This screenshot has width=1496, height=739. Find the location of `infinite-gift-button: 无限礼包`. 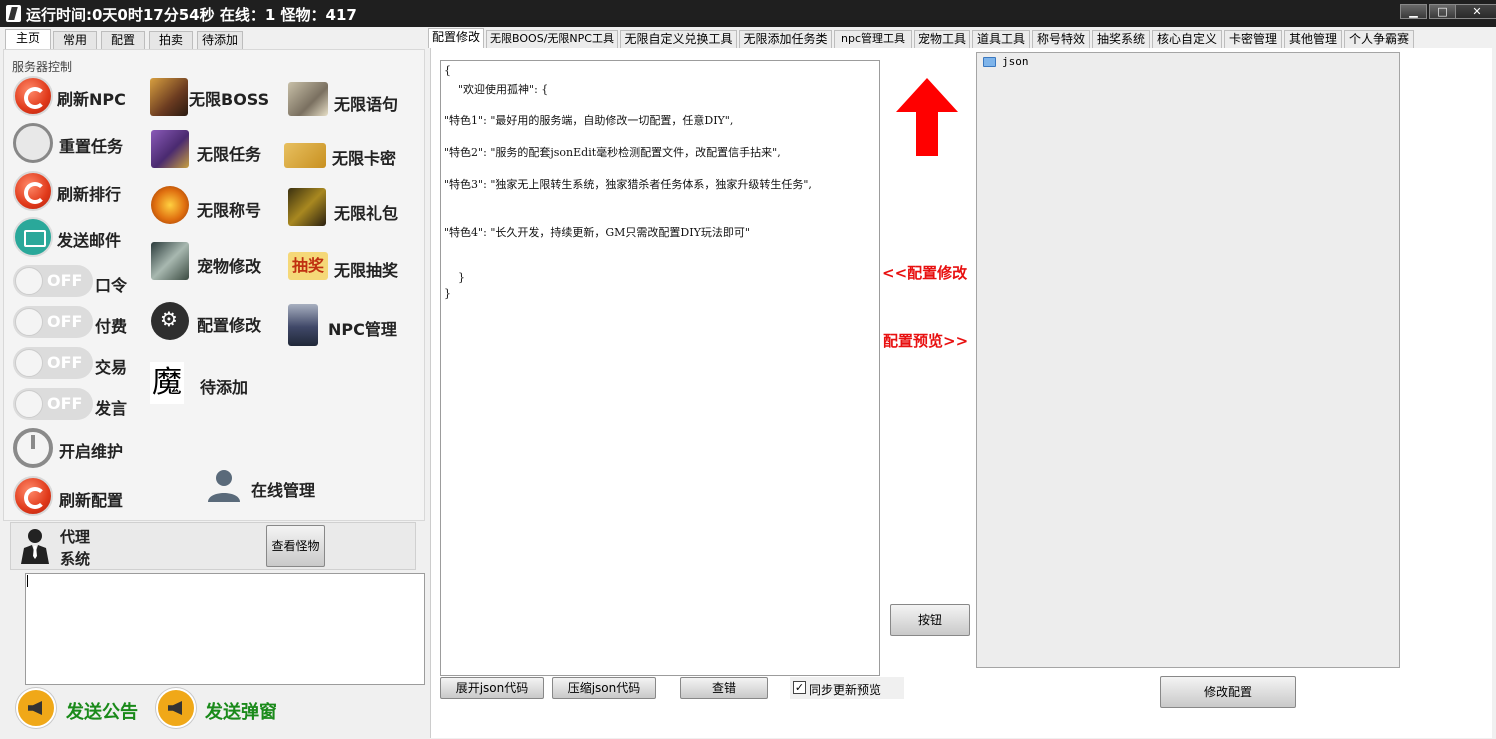

infinite-gift-button: 无限礼包 is located at coordinates (348, 209).